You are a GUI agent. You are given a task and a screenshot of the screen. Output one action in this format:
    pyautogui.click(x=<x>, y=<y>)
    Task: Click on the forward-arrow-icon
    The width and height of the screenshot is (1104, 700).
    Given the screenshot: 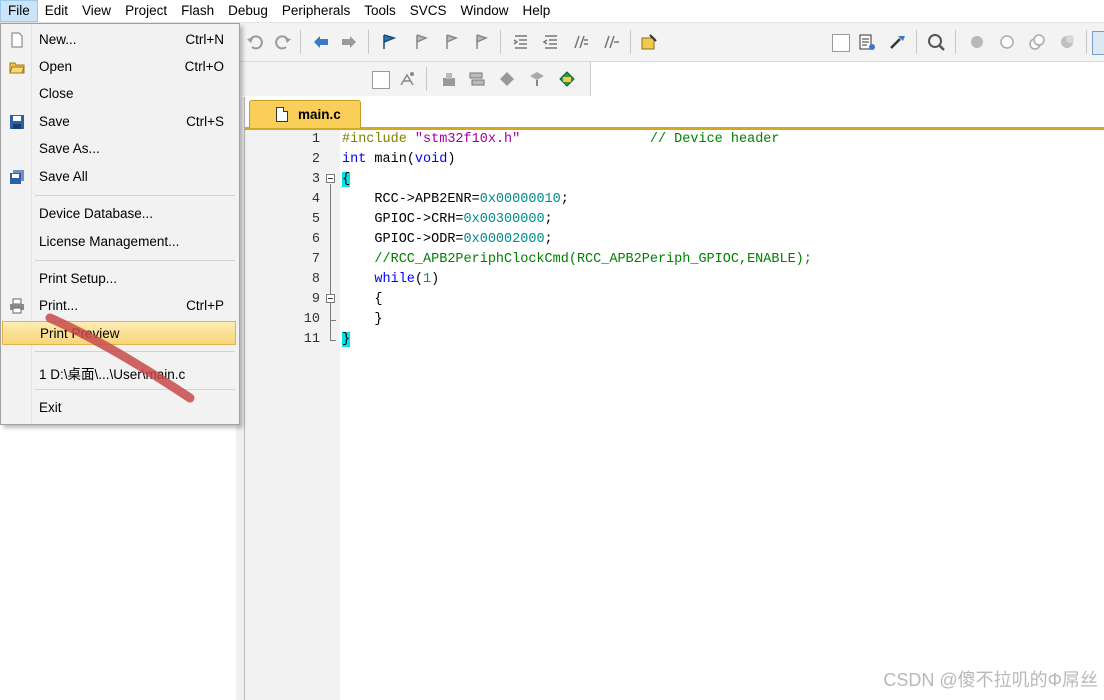 What is the action you would take?
    pyautogui.click(x=349, y=42)
    